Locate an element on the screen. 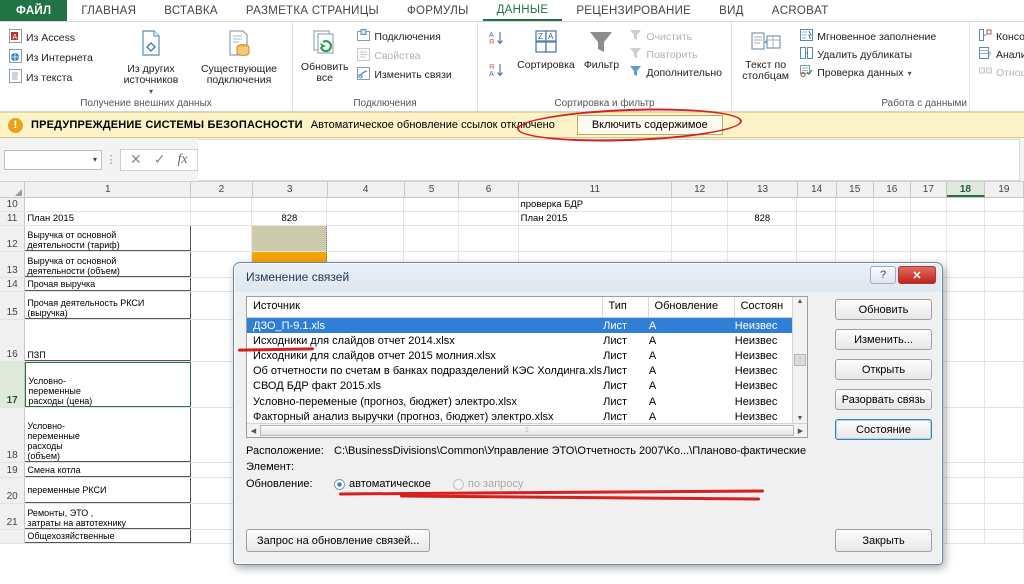  tab-file: ФАЙЛ is located at coordinates (34, 10).